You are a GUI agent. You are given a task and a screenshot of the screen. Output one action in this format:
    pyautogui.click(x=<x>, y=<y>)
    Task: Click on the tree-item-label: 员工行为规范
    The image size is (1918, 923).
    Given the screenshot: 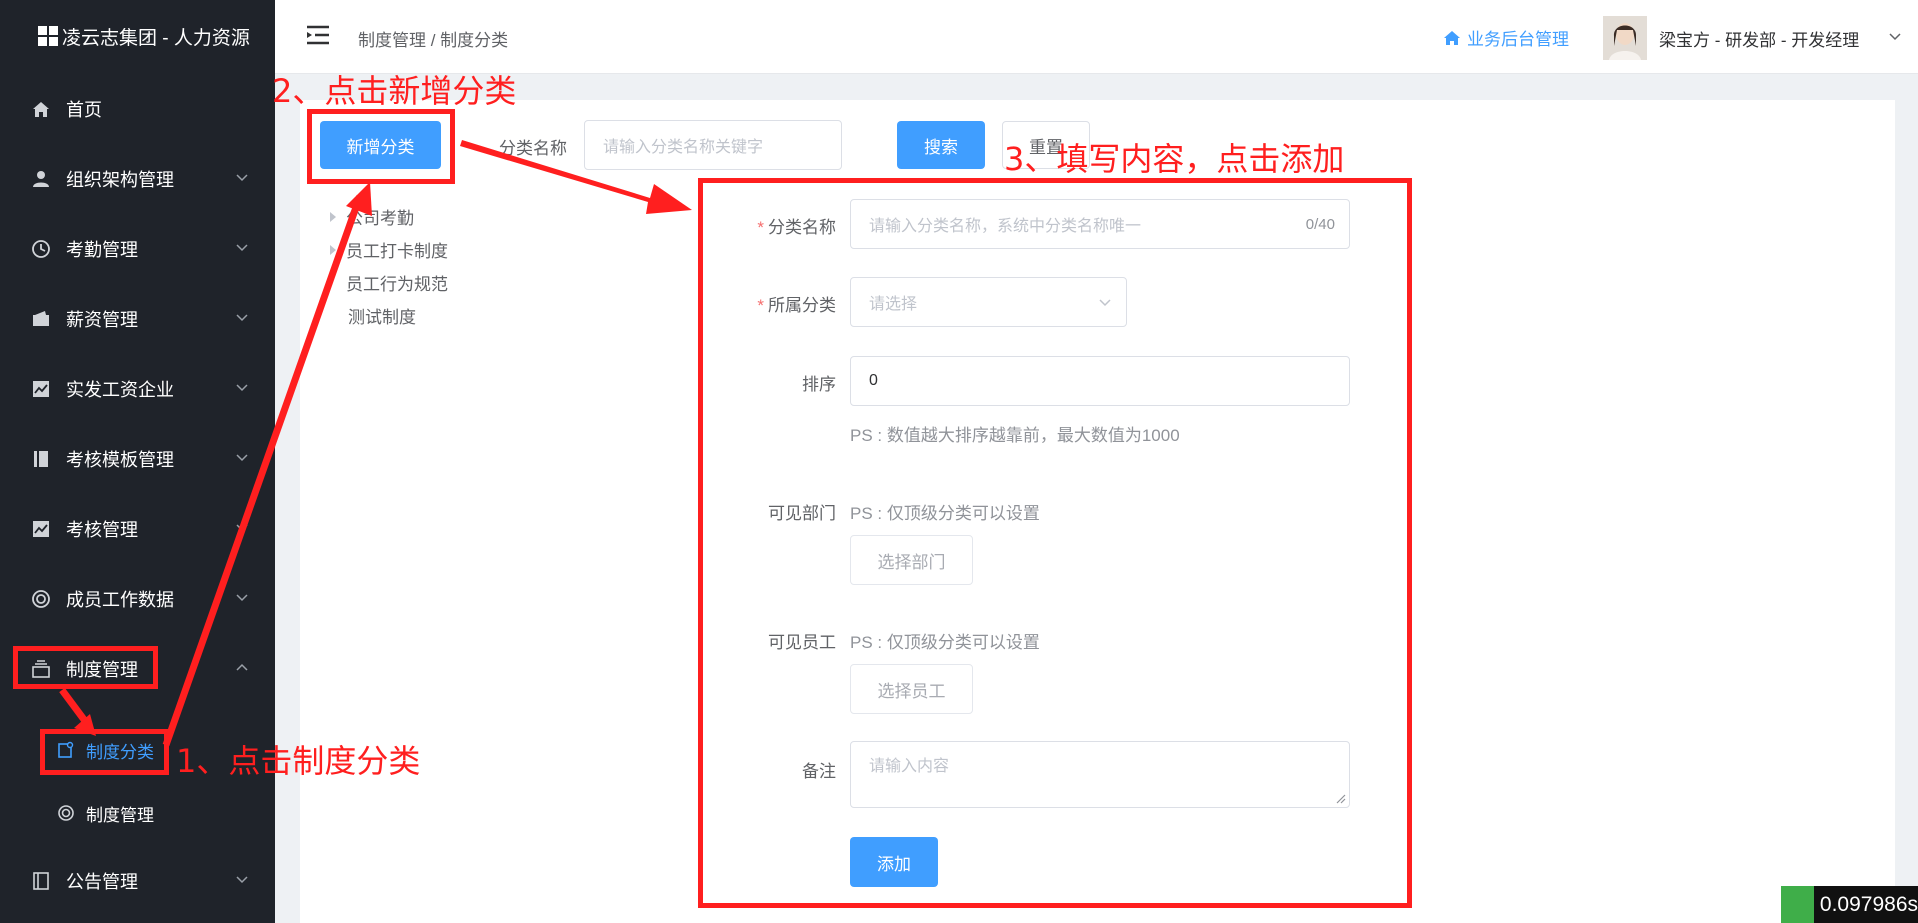 What is the action you would take?
    pyautogui.click(x=397, y=284)
    